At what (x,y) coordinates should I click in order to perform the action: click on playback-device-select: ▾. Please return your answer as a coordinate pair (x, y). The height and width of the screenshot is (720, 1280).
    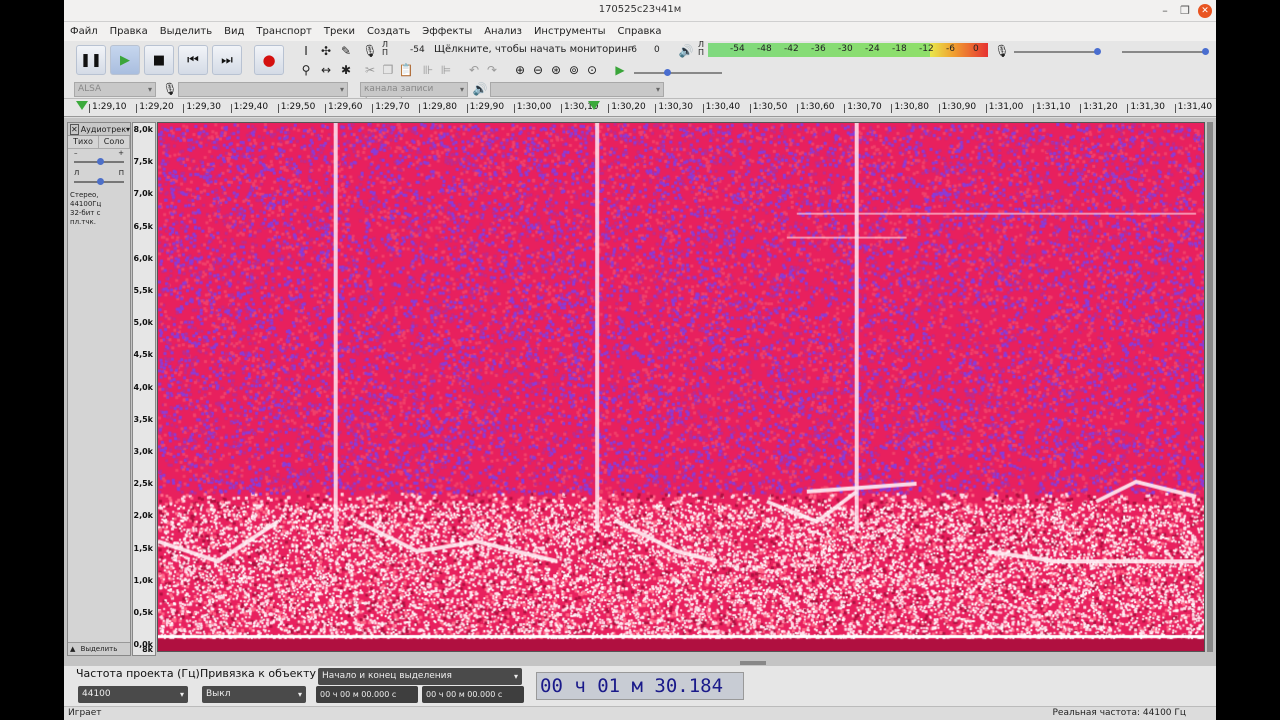
    Looking at the image, I should click on (577, 89).